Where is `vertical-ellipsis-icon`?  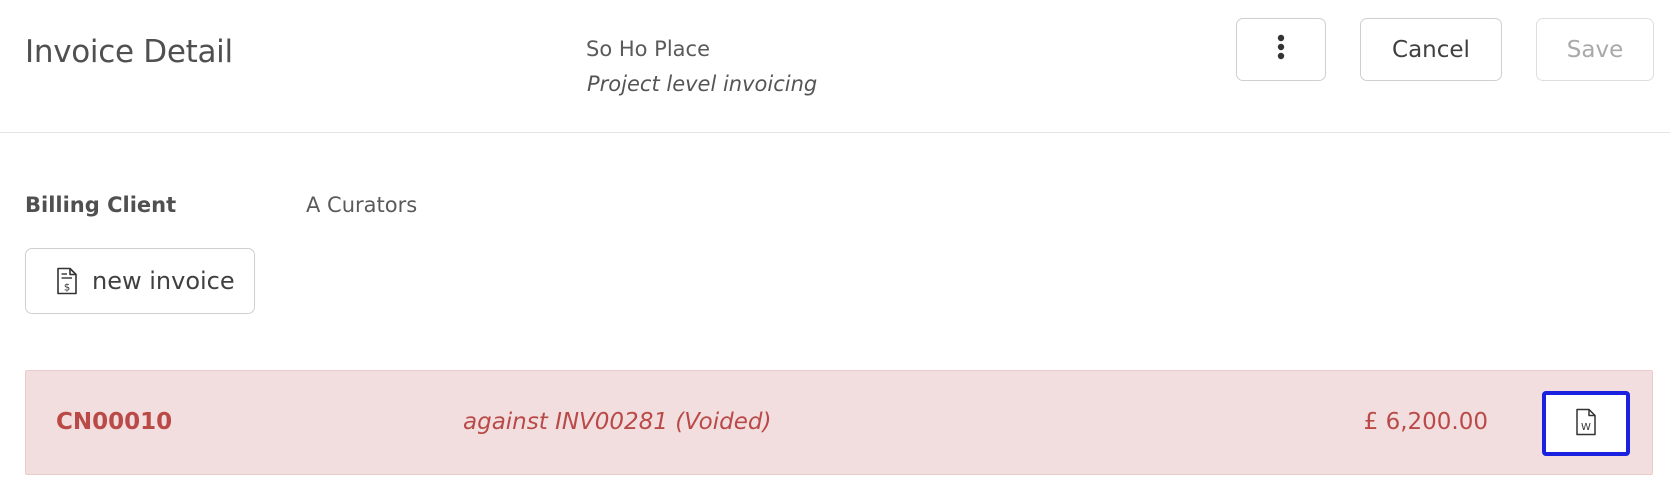 vertical-ellipsis-icon is located at coordinates (1281, 50).